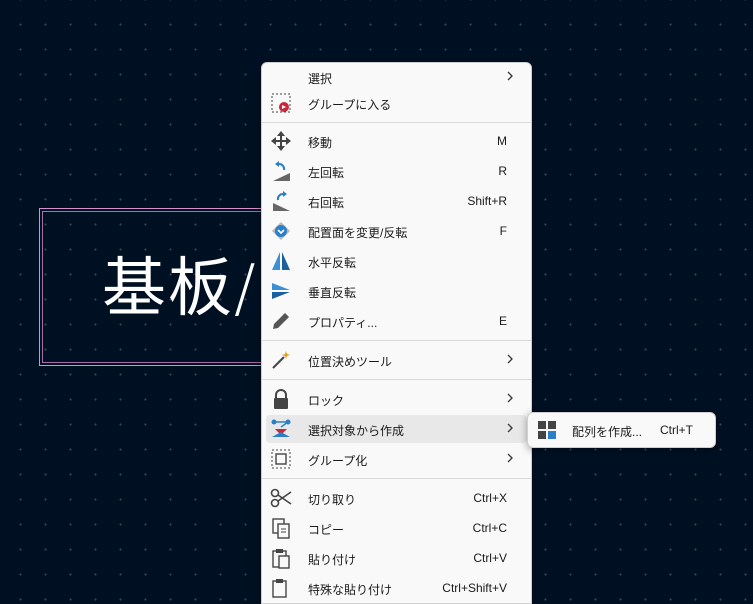 This screenshot has width=753, height=604. Describe the element at coordinates (396, 498) in the screenshot. I see `menu-item-cut: 切り取り Ctrl+X` at that location.